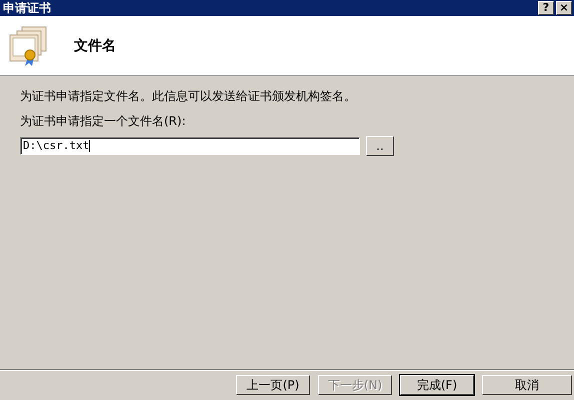 Image resolution: width=574 pixels, height=400 pixels. I want to click on close-button: ×, so click(564, 8).